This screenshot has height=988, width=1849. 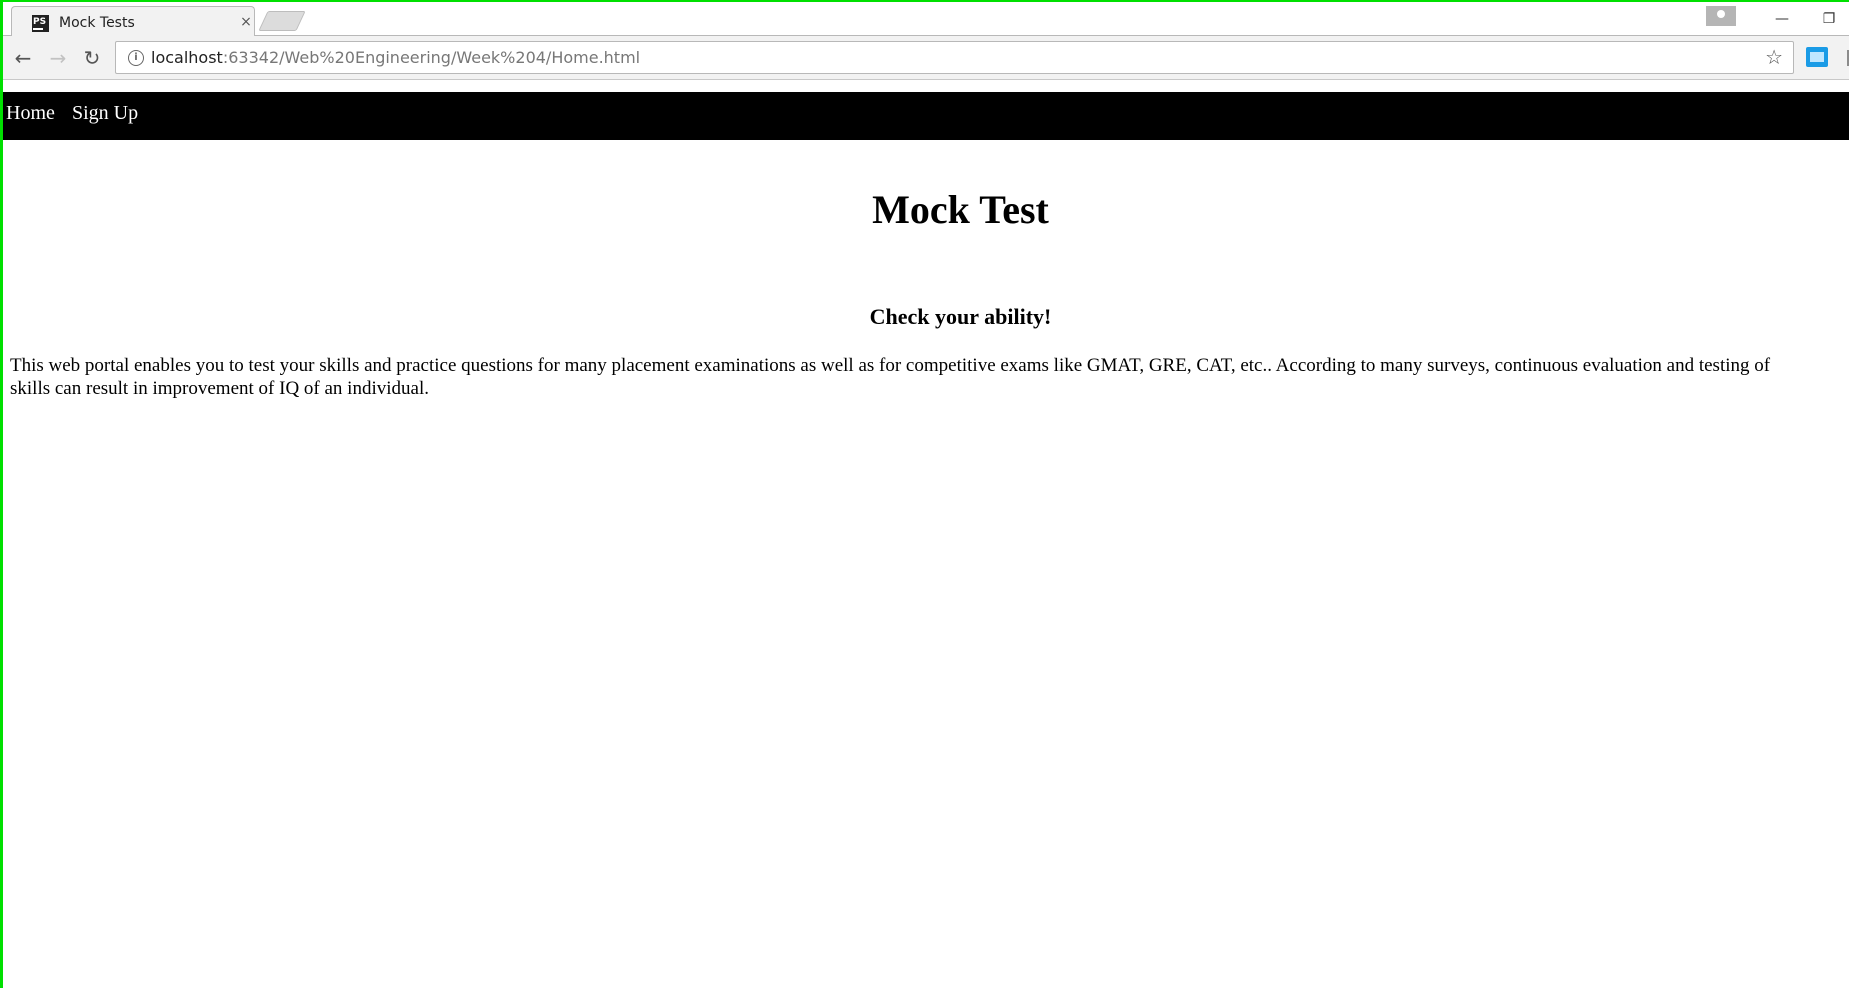 What do you see at coordinates (282, 21) in the screenshot?
I see `new-tab-button` at bounding box center [282, 21].